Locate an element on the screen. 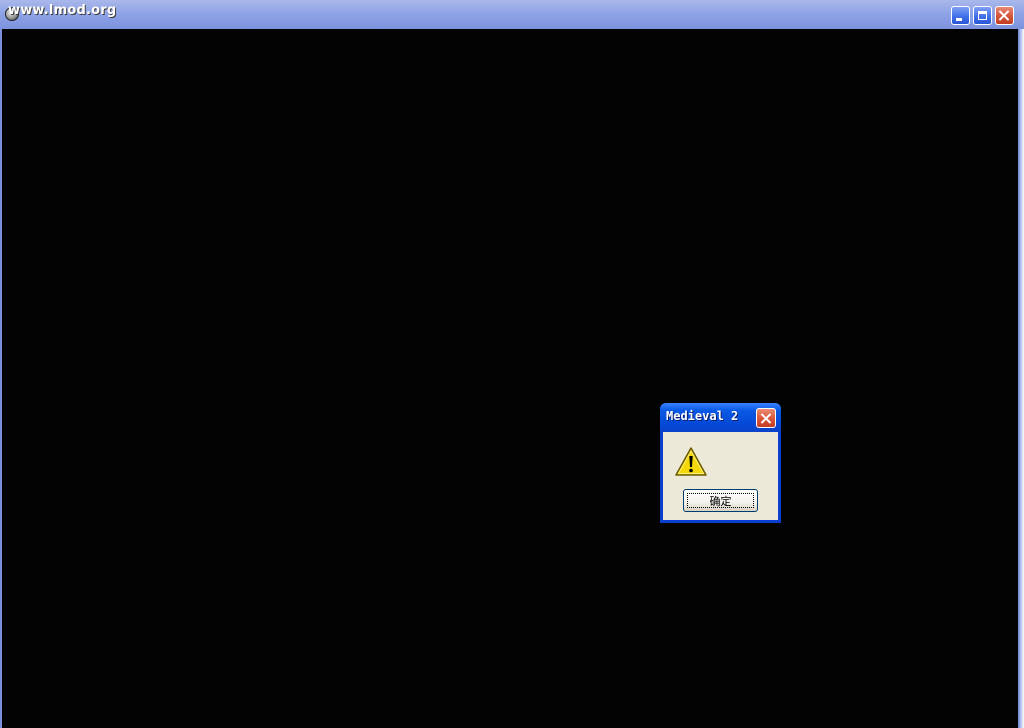  ok-button: 确定 is located at coordinates (720, 500).